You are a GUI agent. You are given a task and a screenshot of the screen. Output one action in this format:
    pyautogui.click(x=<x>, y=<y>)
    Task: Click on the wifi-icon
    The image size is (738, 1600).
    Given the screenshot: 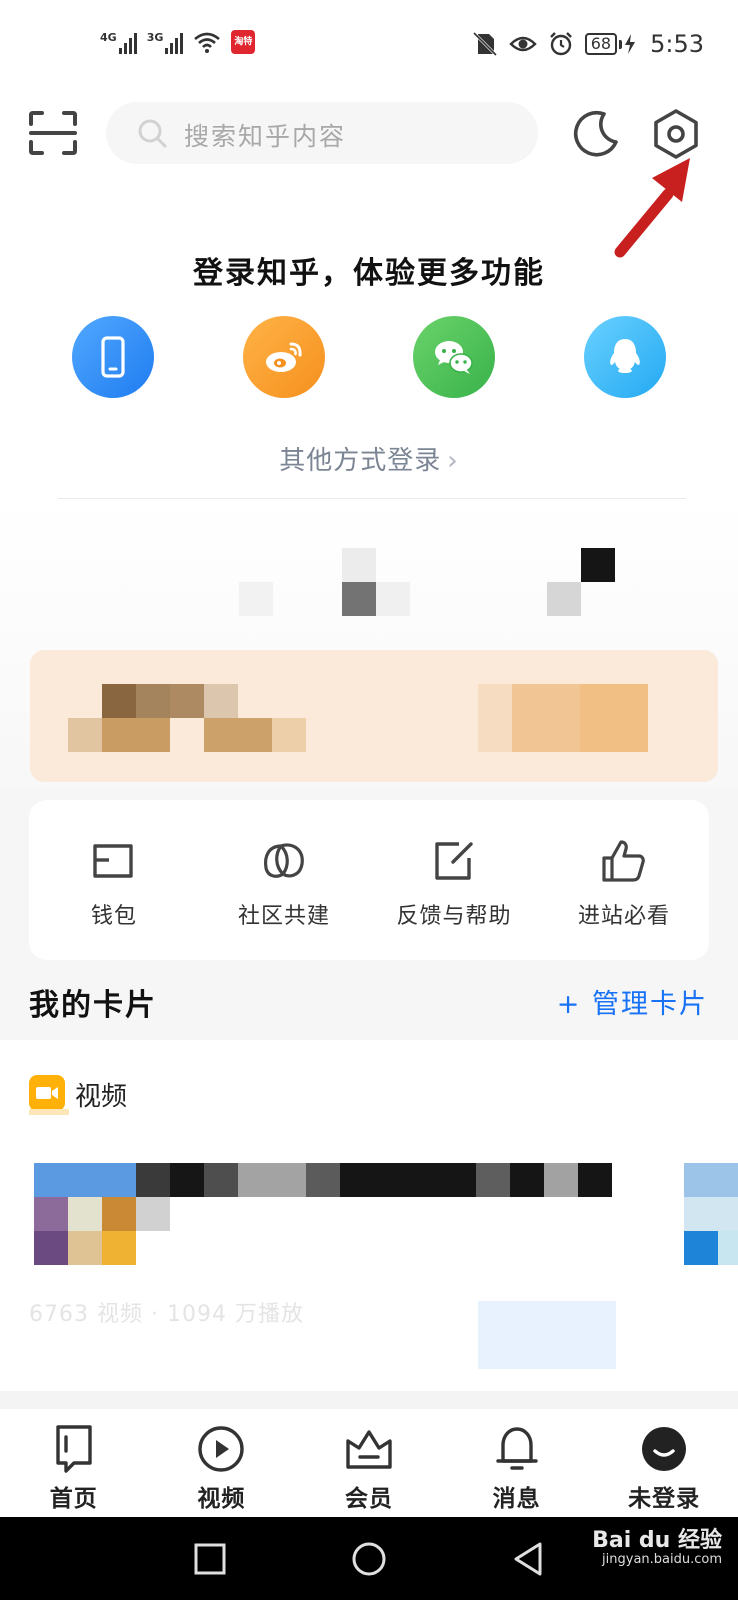 What is the action you would take?
    pyautogui.click(x=207, y=42)
    